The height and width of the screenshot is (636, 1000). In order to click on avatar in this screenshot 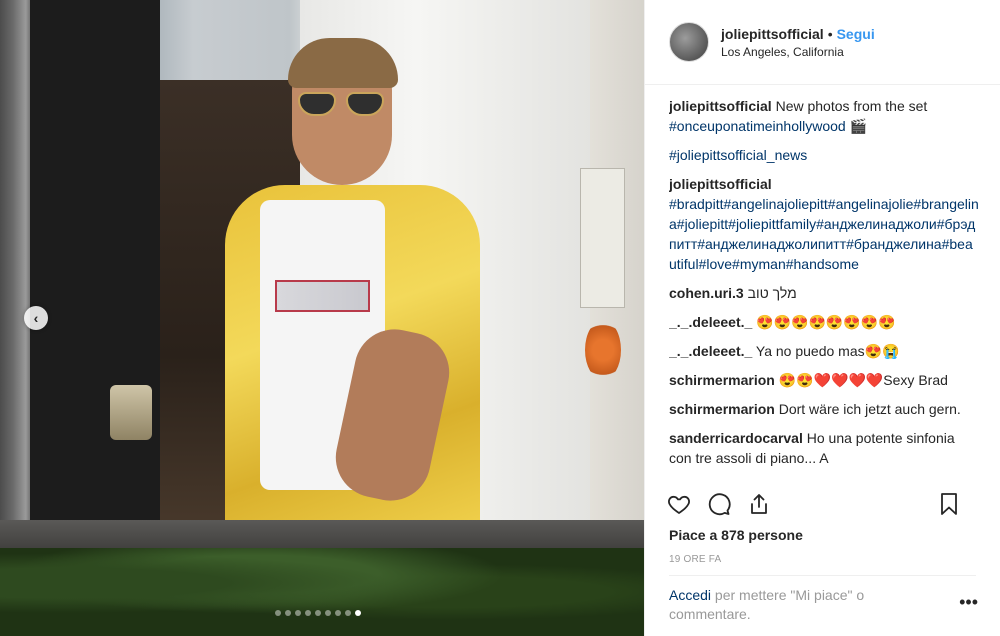, I will do `click(689, 42)`.